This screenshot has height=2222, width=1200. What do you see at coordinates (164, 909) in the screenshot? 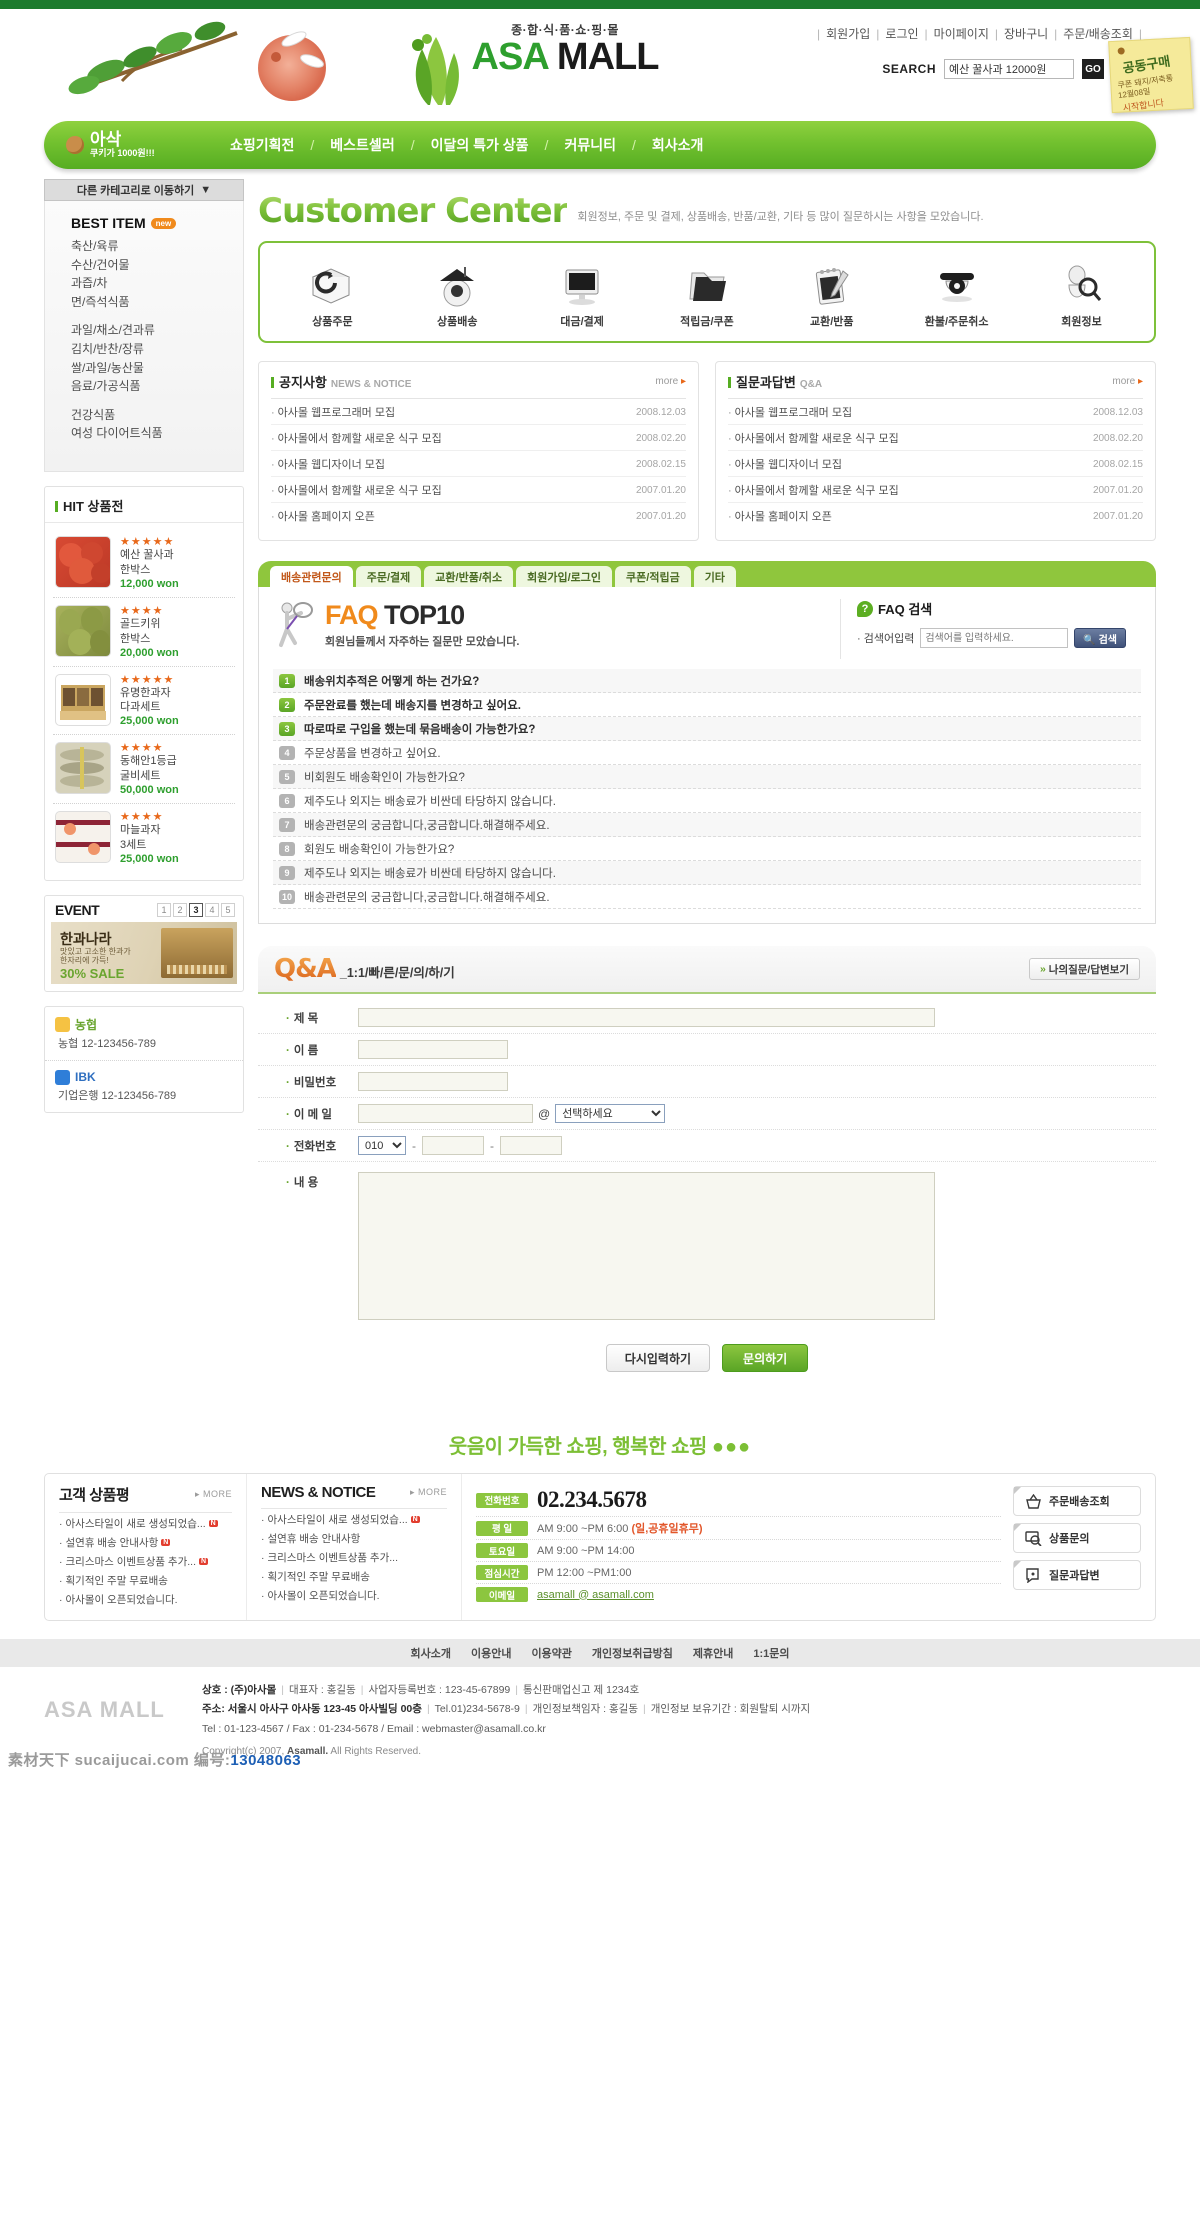
I see `event-page-1: 1` at bounding box center [164, 909].